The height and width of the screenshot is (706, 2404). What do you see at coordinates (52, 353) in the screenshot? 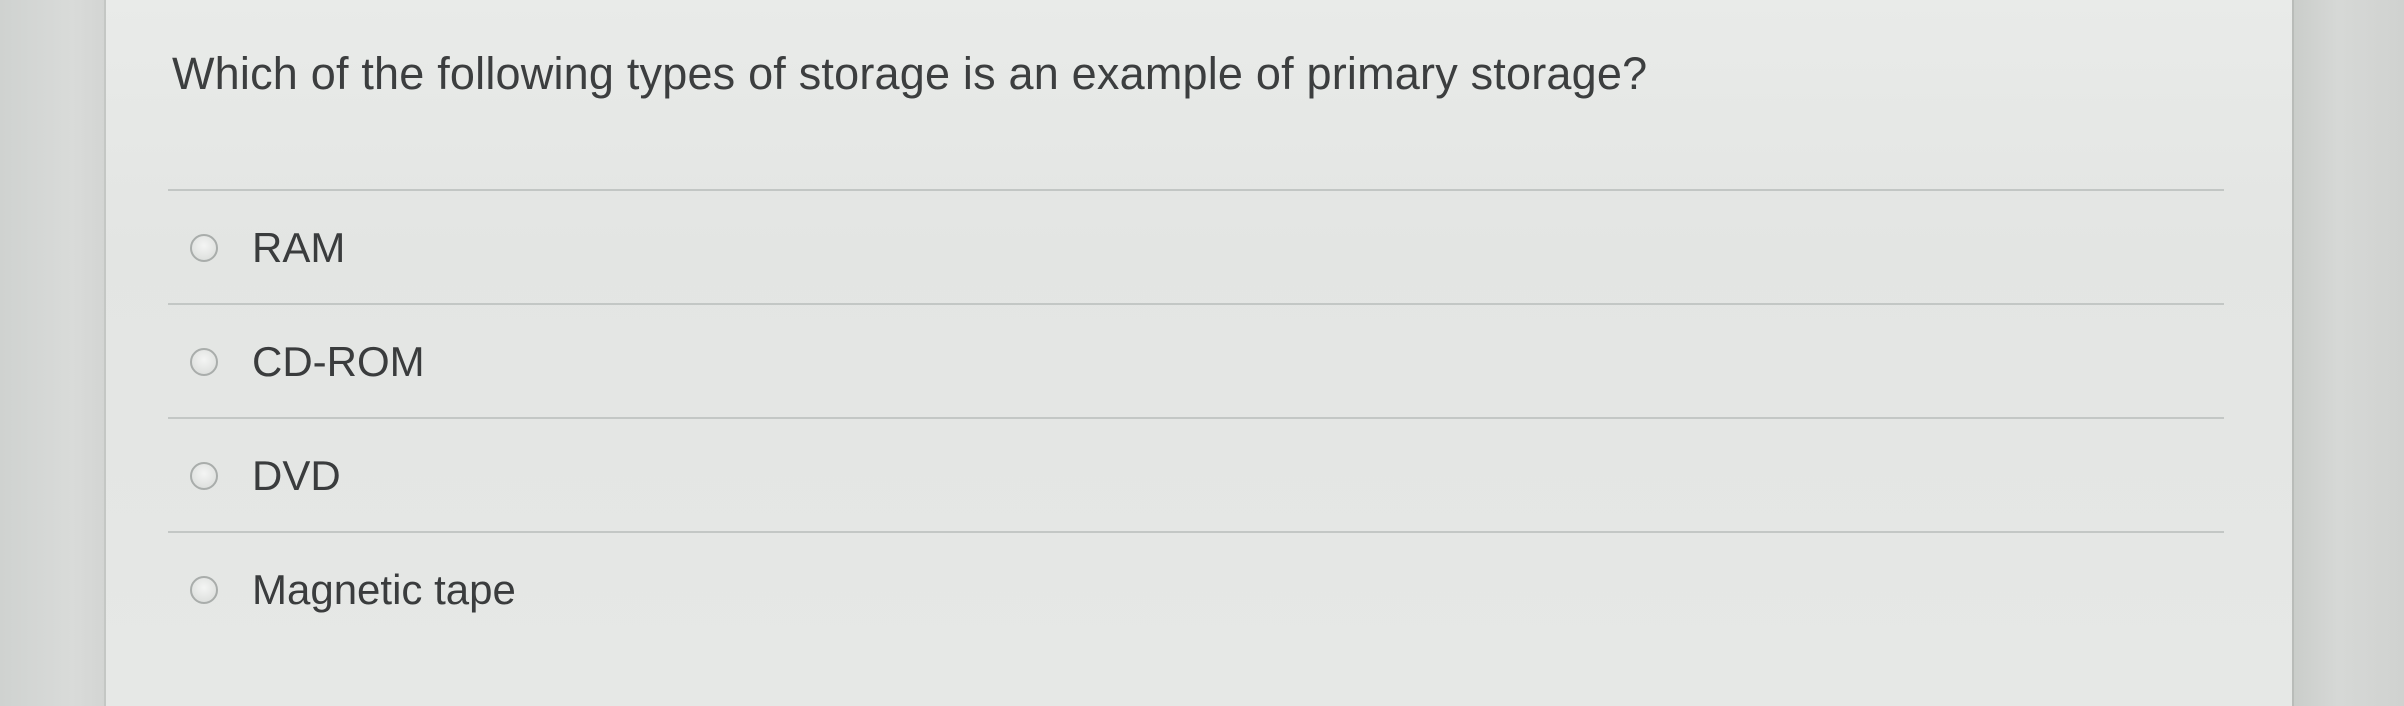
I see `left-margin` at bounding box center [52, 353].